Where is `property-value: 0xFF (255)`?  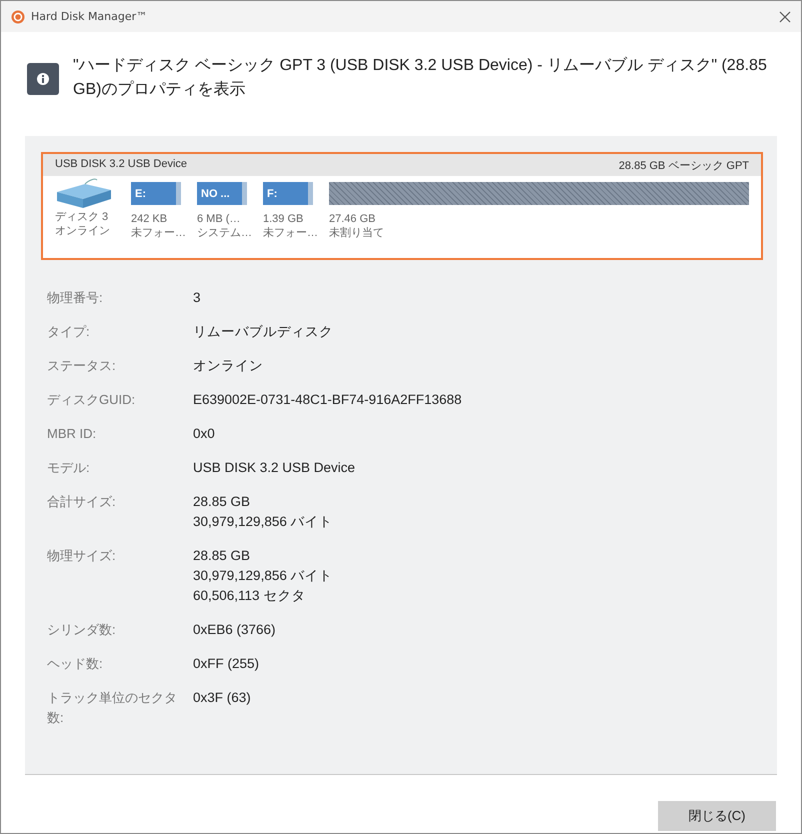
property-value: 0xFF (255) is located at coordinates (226, 664).